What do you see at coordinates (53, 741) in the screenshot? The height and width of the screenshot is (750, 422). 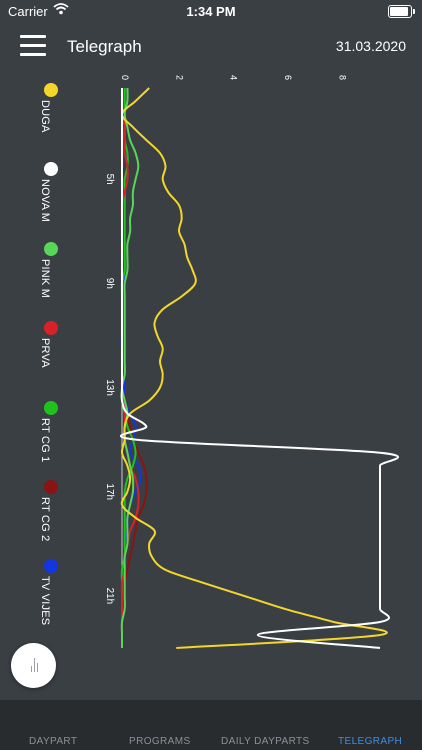 I see `tab-daypart: DAYPART` at bounding box center [53, 741].